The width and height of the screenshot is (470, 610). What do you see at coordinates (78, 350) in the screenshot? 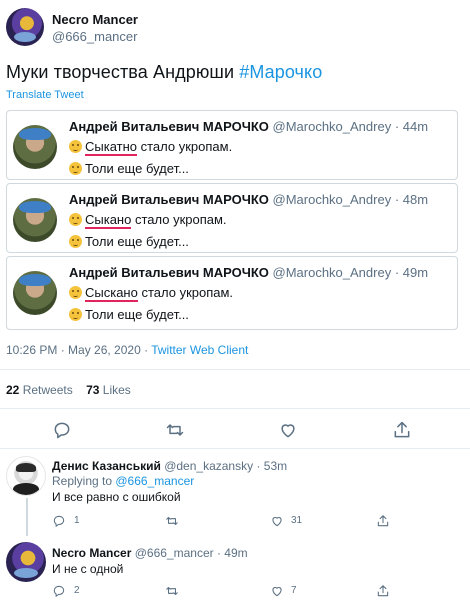
I see `tweet-timestamp: 10:26 PM · May 26, 2020 ·` at bounding box center [78, 350].